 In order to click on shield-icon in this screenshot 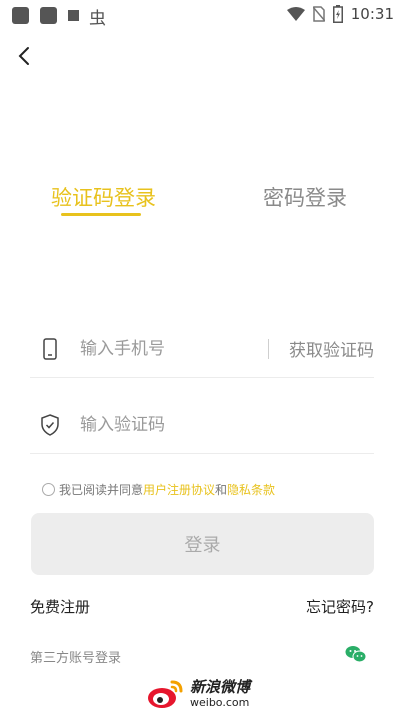, I will do `click(50, 425)`.